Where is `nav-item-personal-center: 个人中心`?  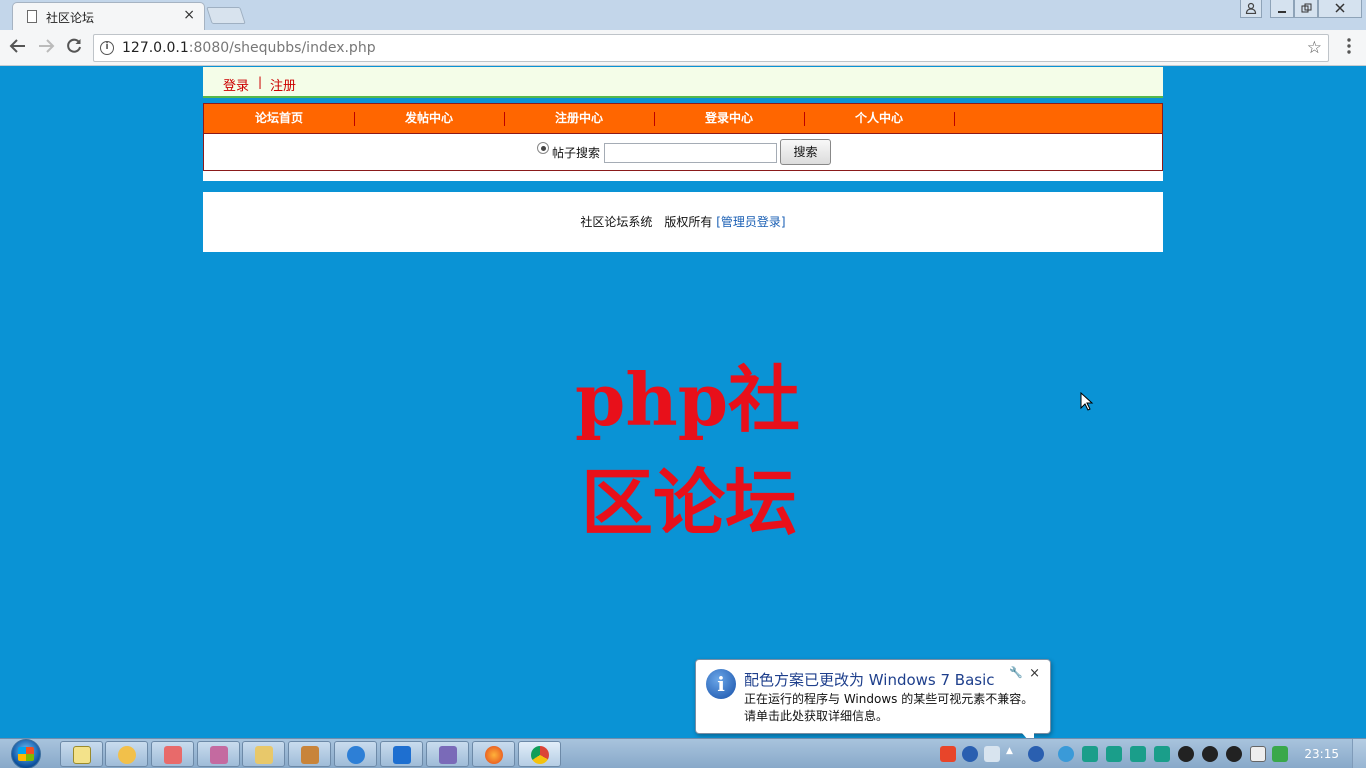
nav-item-personal-center: 个人中心 is located at coordinates (879, 118).